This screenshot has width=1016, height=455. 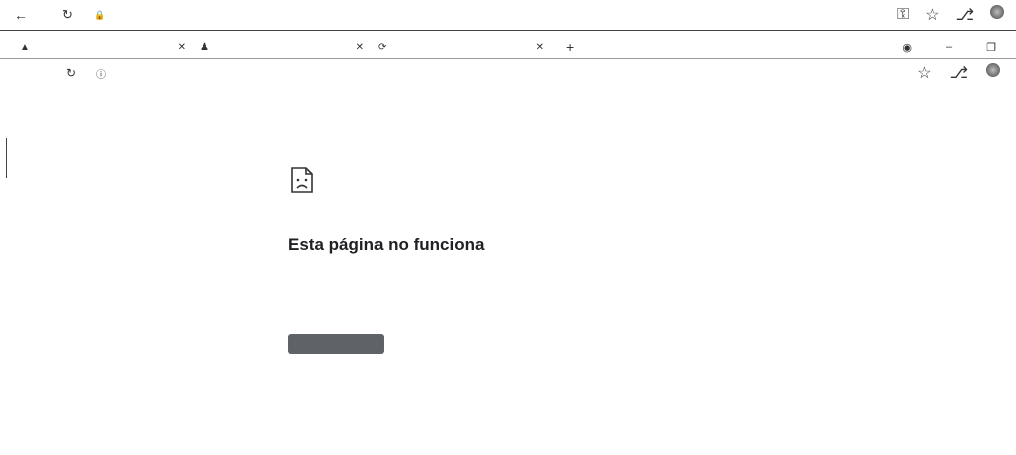 I want to click on tab-search-icon: ◉, so click(x=907, y=47).